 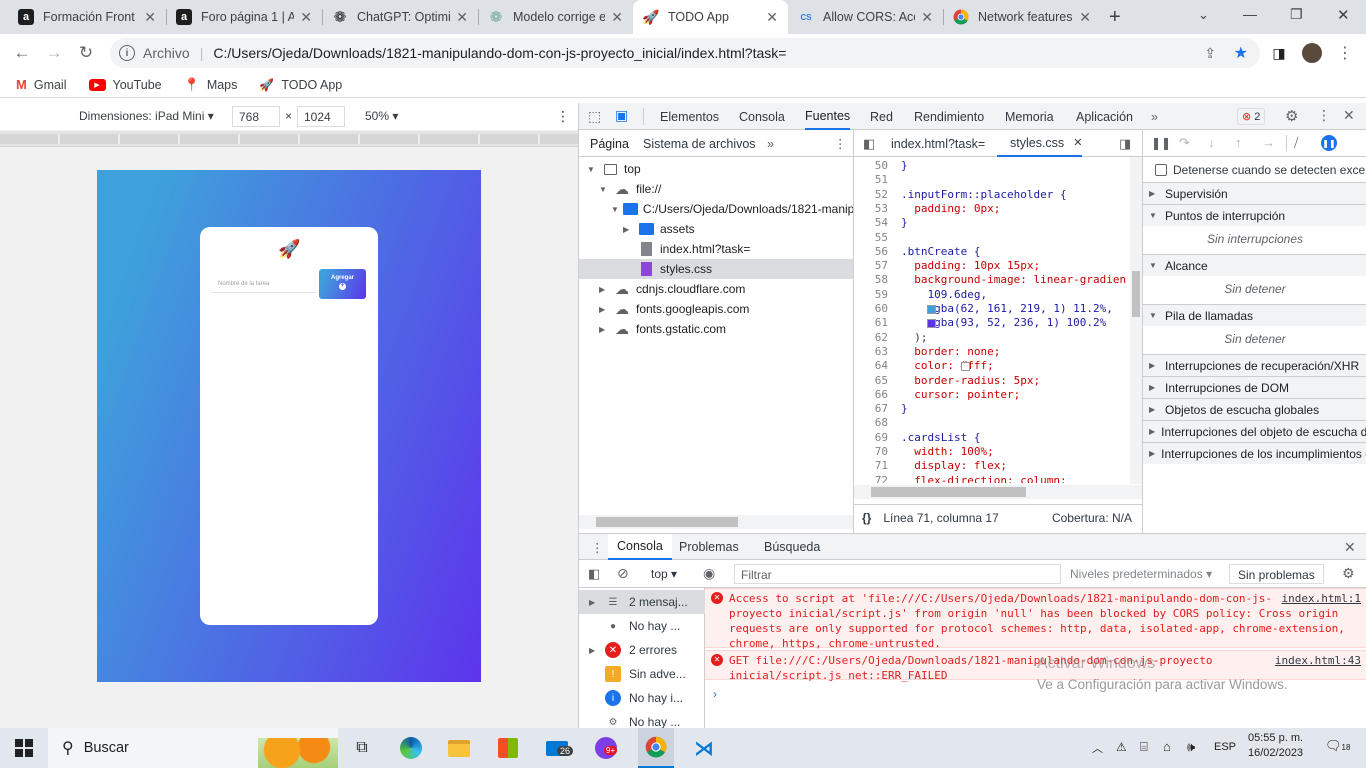 What do you see at coordinates (1291, 116) in the screenshot?
I see `settings-icon: ⚙` at bounding box center [1291, 116].